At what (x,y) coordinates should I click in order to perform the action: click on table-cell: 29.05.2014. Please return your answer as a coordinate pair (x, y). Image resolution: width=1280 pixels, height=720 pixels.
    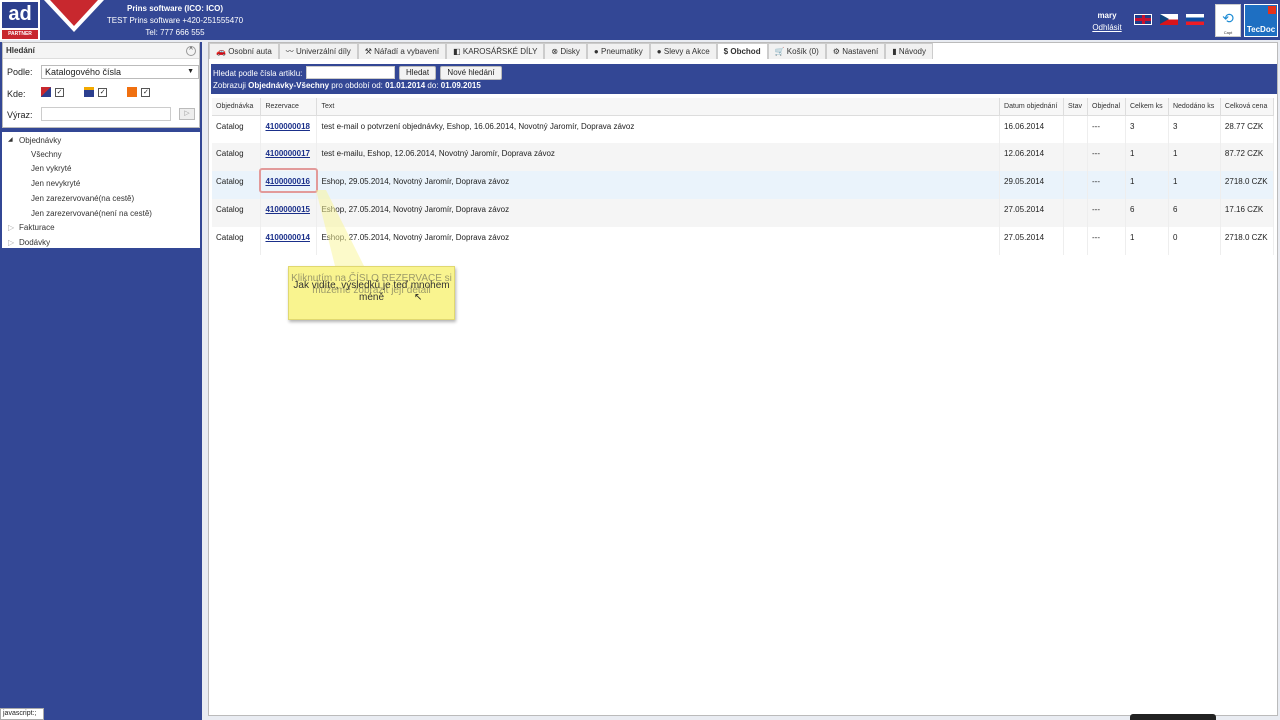
    Looking at the image, I should click on (1032, 185).